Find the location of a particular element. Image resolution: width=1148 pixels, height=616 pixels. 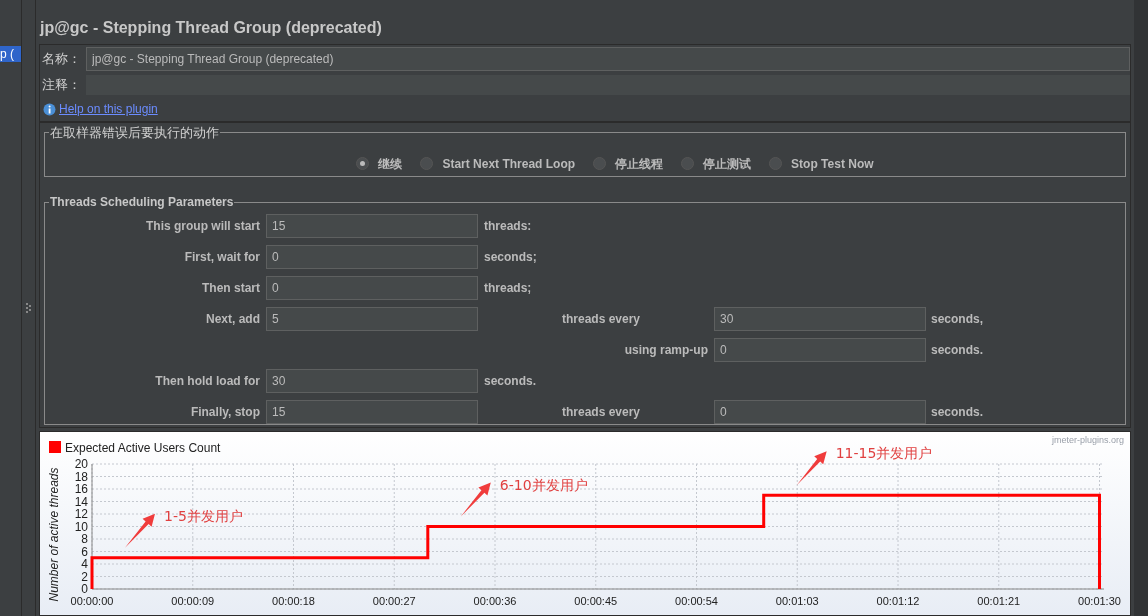

tick-label: 10 is located at coordinates (81, 526).